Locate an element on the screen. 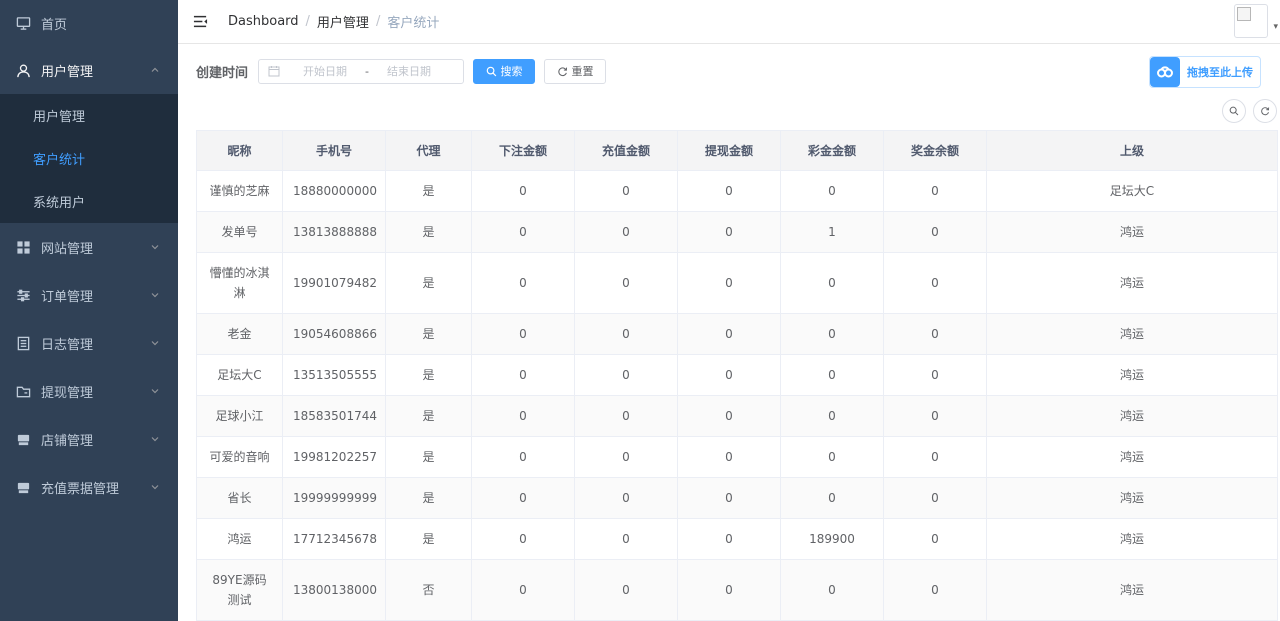 The height and width of the screenshot is (621, 1280). menu-item-home: 首页 is located at coordinates (89, 23).